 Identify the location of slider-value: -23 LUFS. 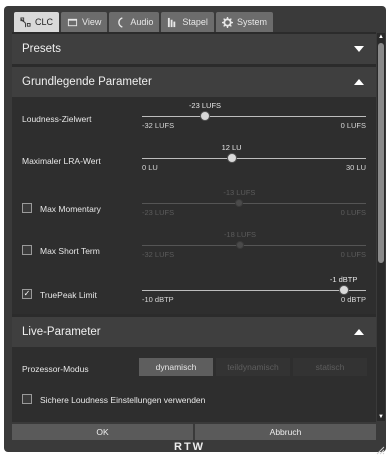
(205, 105).